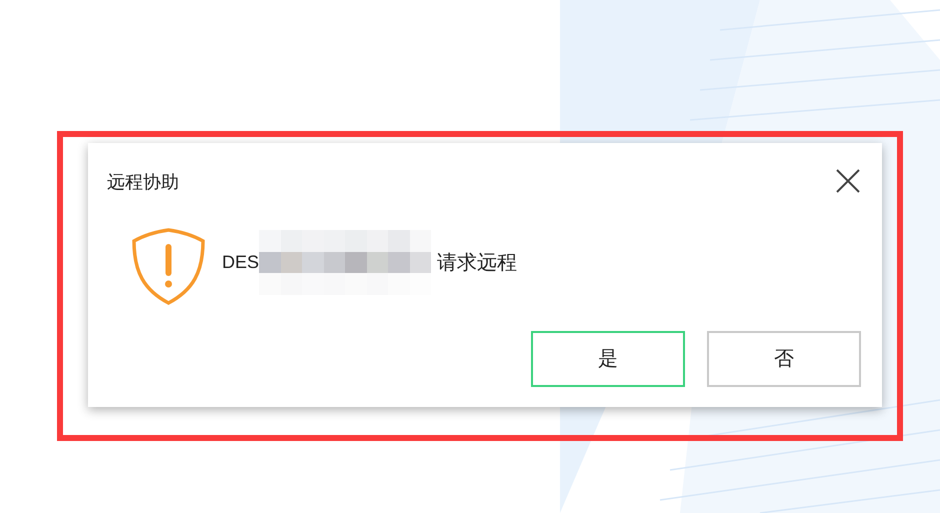  Describe the element at coordinates (168, 266) in the screenshot. I see `warning-shield-icon` at that location.